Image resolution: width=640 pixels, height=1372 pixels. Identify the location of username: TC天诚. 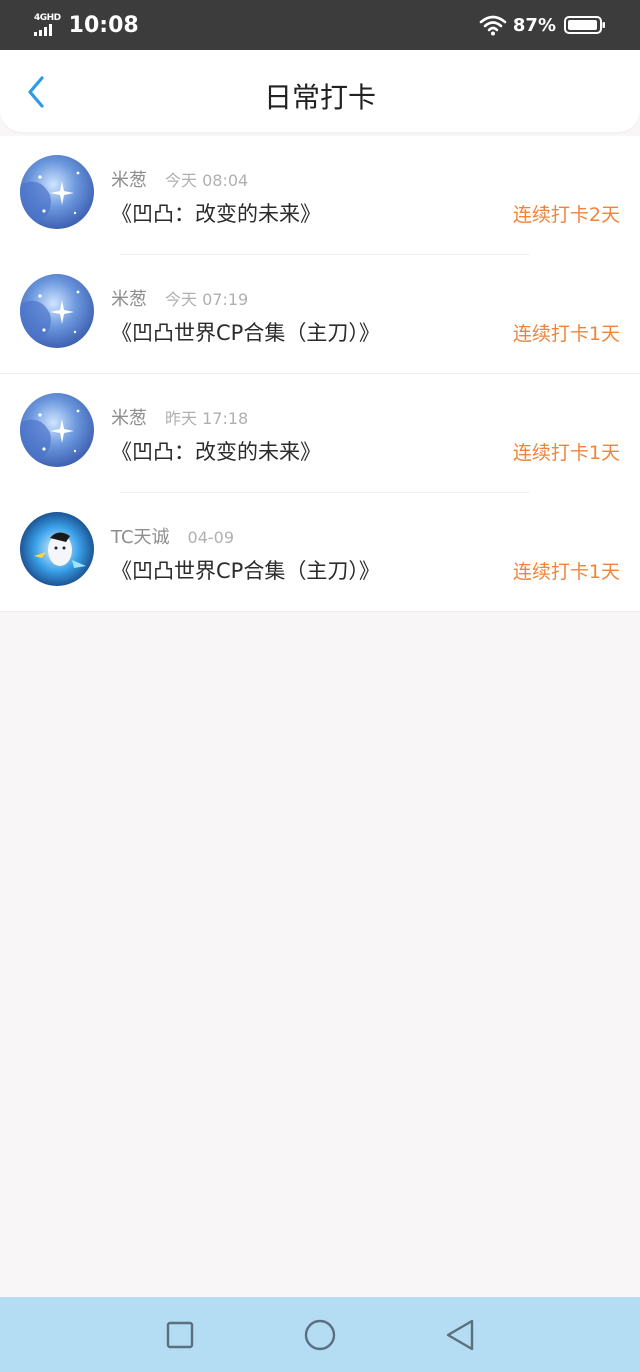
(140, 536).